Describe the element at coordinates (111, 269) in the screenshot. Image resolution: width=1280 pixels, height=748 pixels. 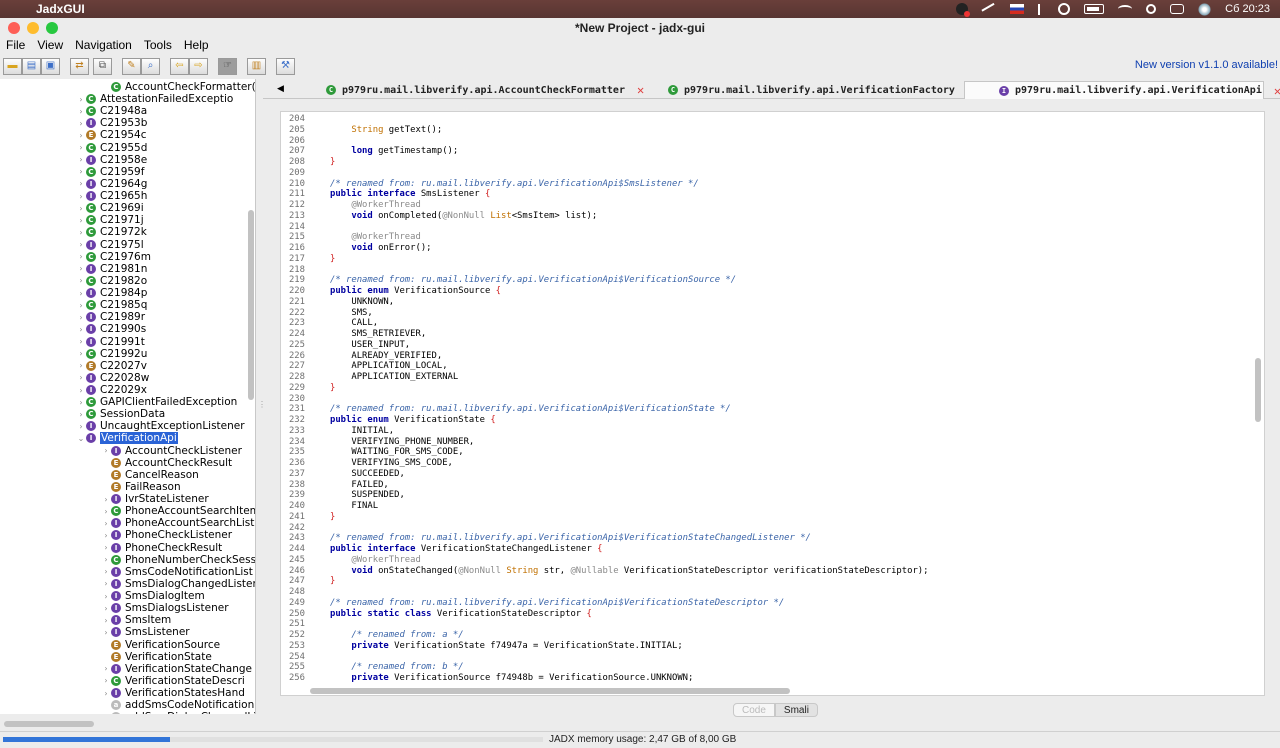
I see `tree-item: › I C21981n` at that location.